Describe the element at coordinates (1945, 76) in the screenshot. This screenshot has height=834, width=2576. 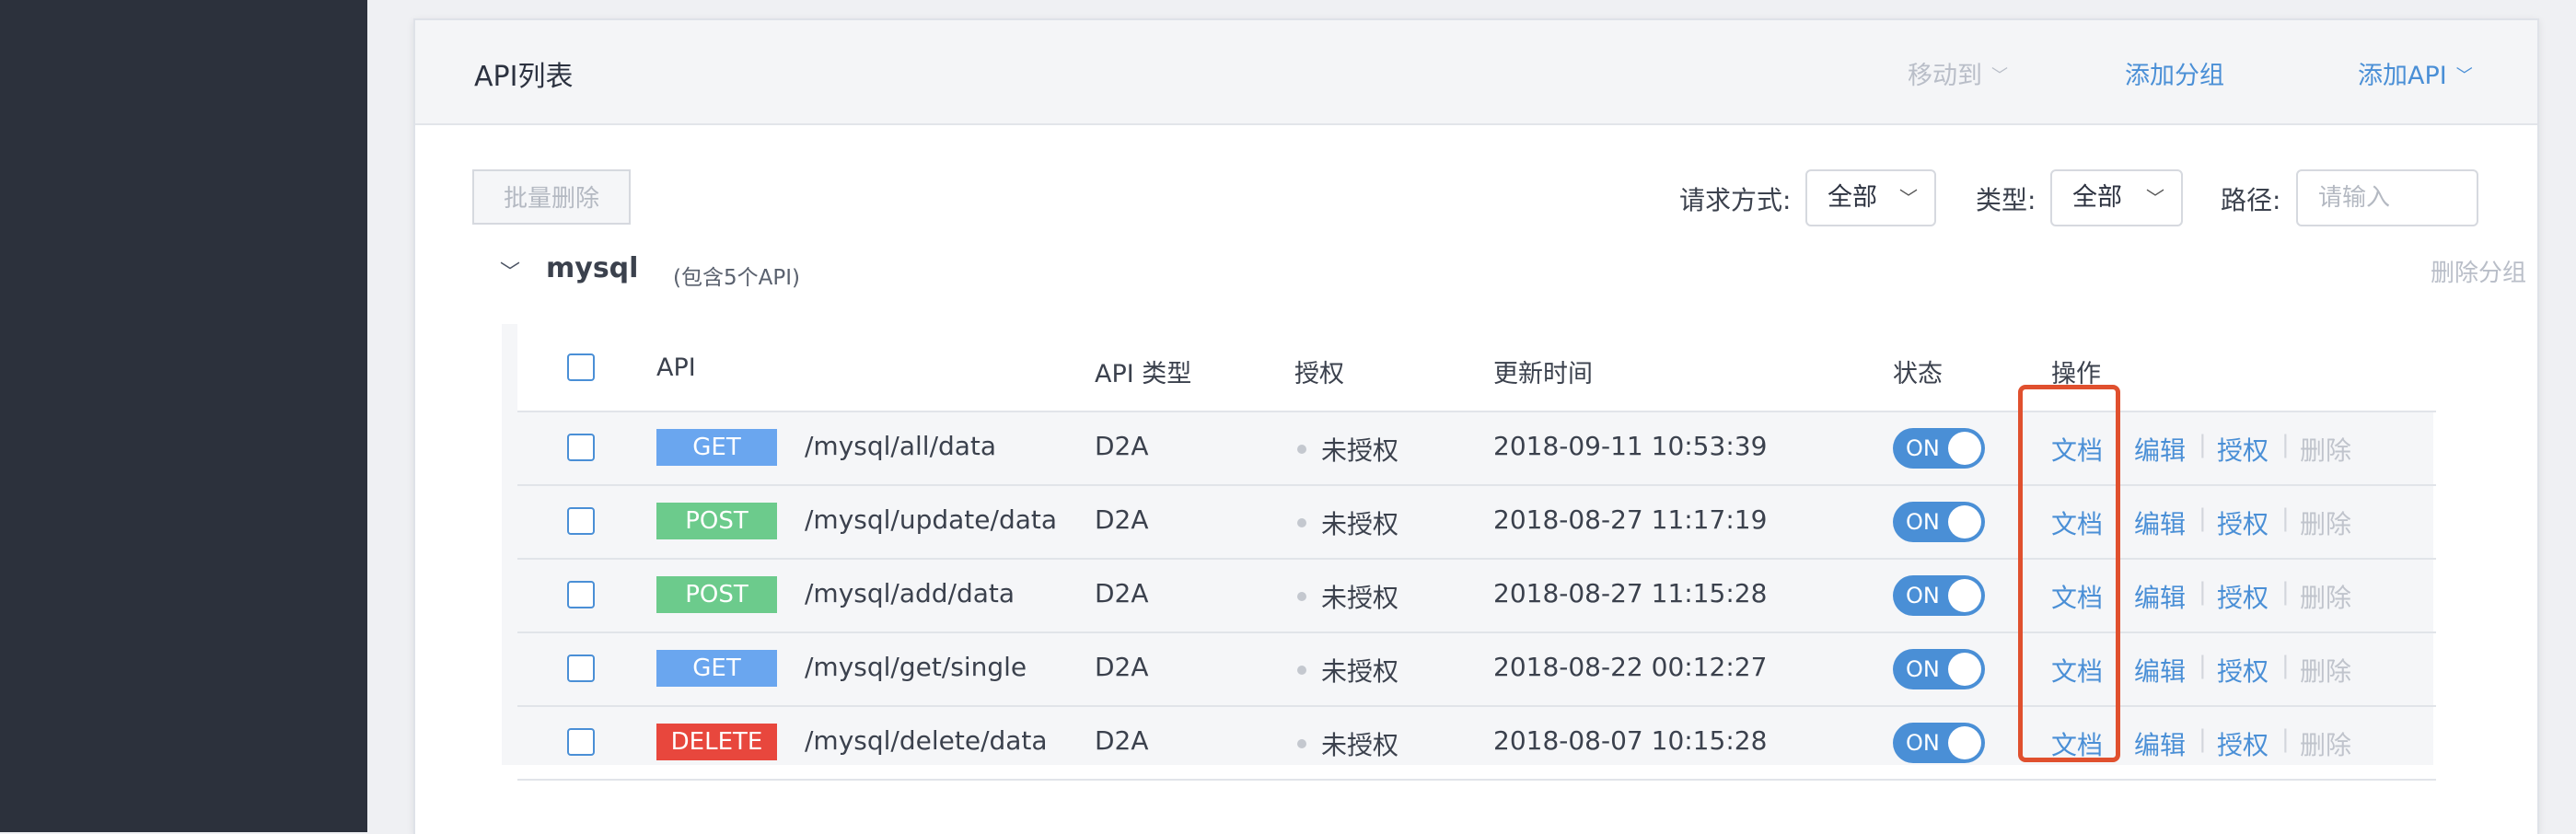
I see `move-to-label: 移动到` at that location.